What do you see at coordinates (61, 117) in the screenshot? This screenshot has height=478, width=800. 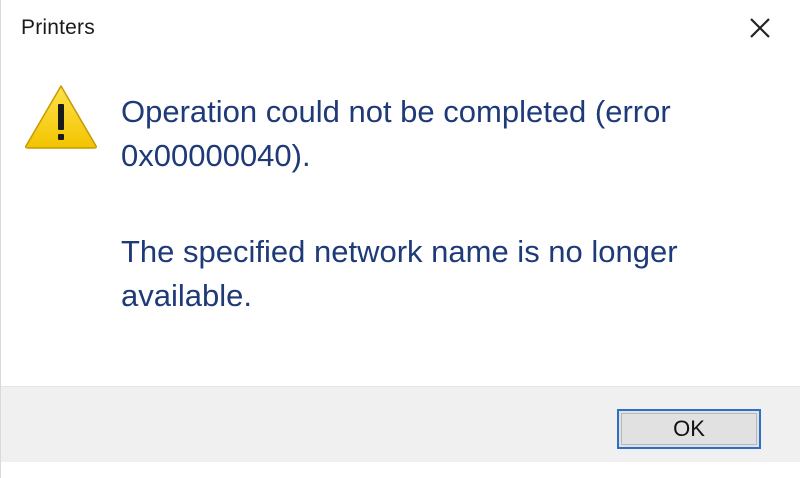 I see `warning-icon` at bounding box center [61, 117].